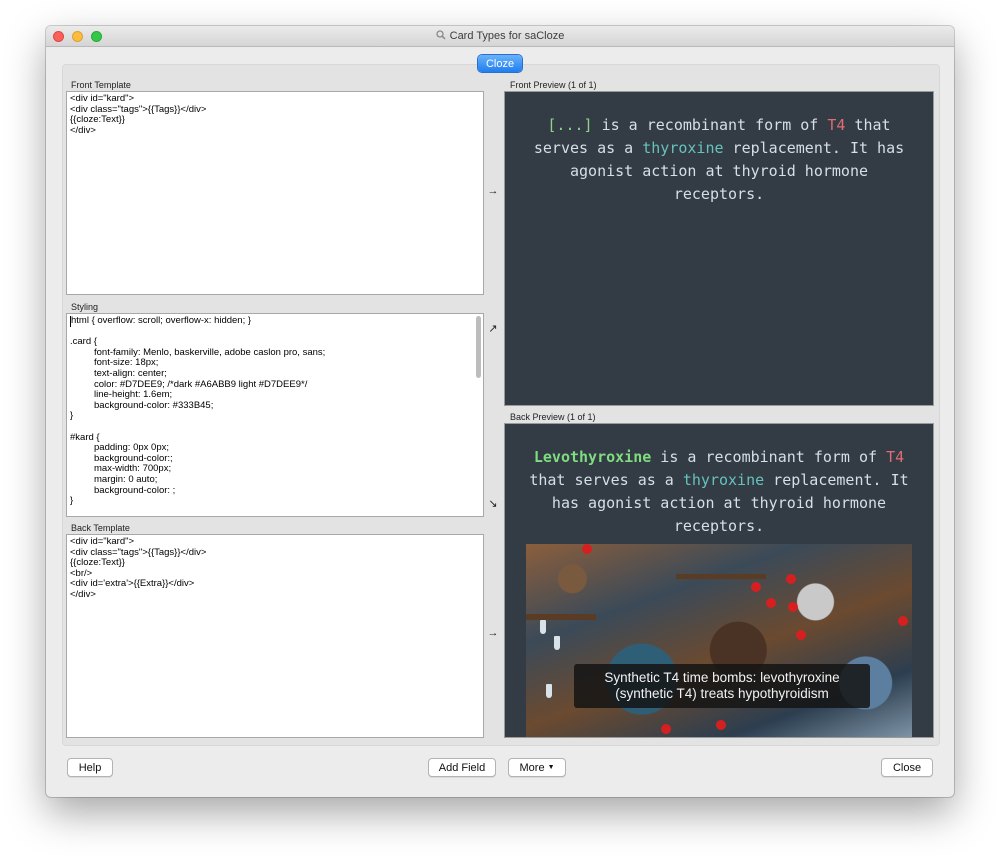 Image resolution: width=1000 pixels, height=863 pixels. What do you see at coordinates (722, 693) in the screenshot?
I see `caption-line: (synthetic T4) treats hypothyroidism` at bounding box center [722, 693].